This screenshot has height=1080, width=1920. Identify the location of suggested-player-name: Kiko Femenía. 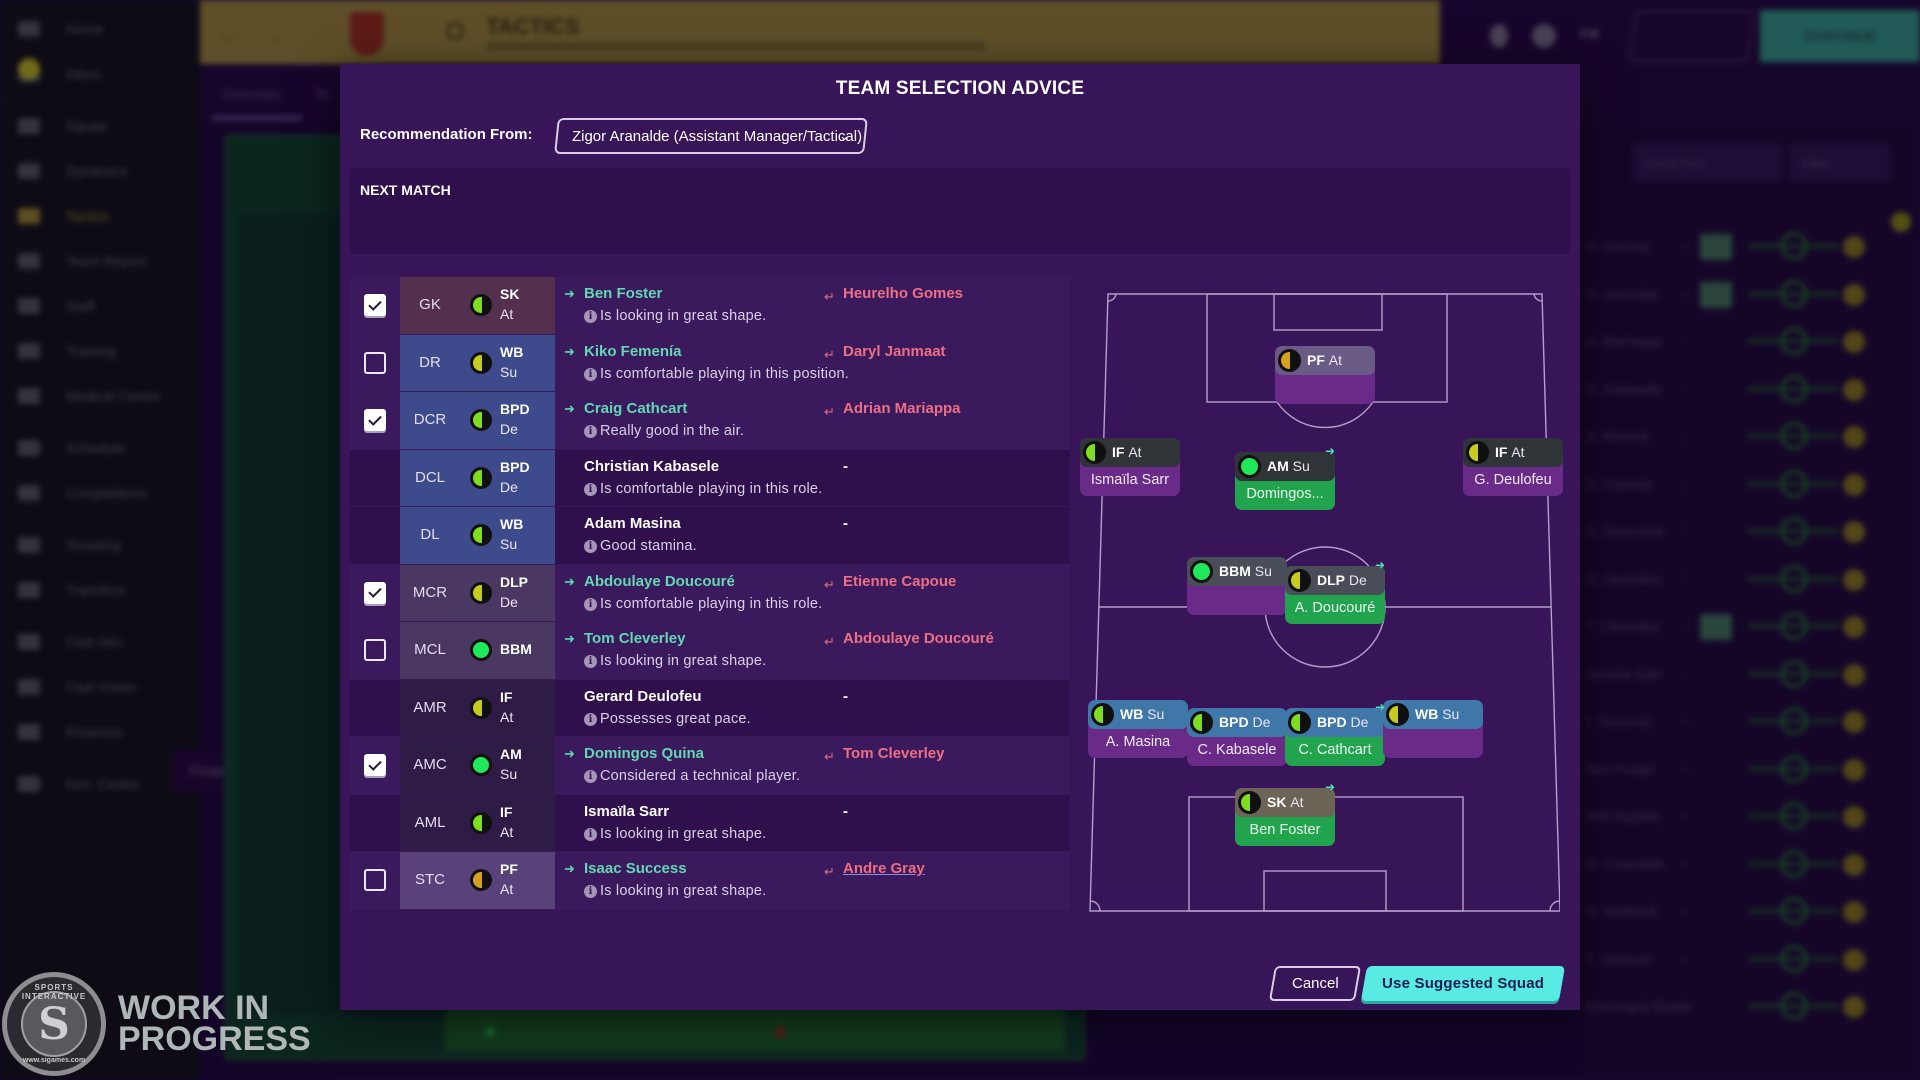
(633, 351).